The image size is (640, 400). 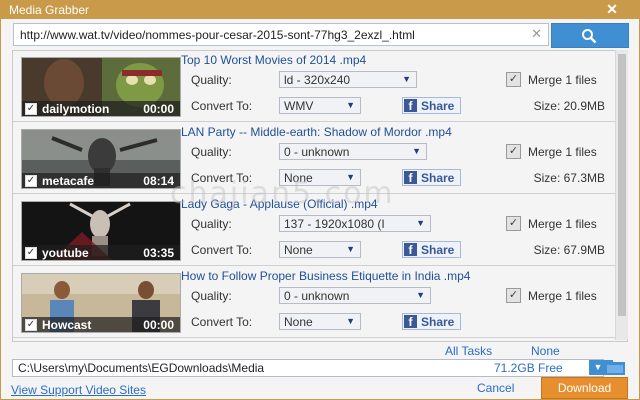 I want to click on close-icon: ✕, so click(x=612, y=9).